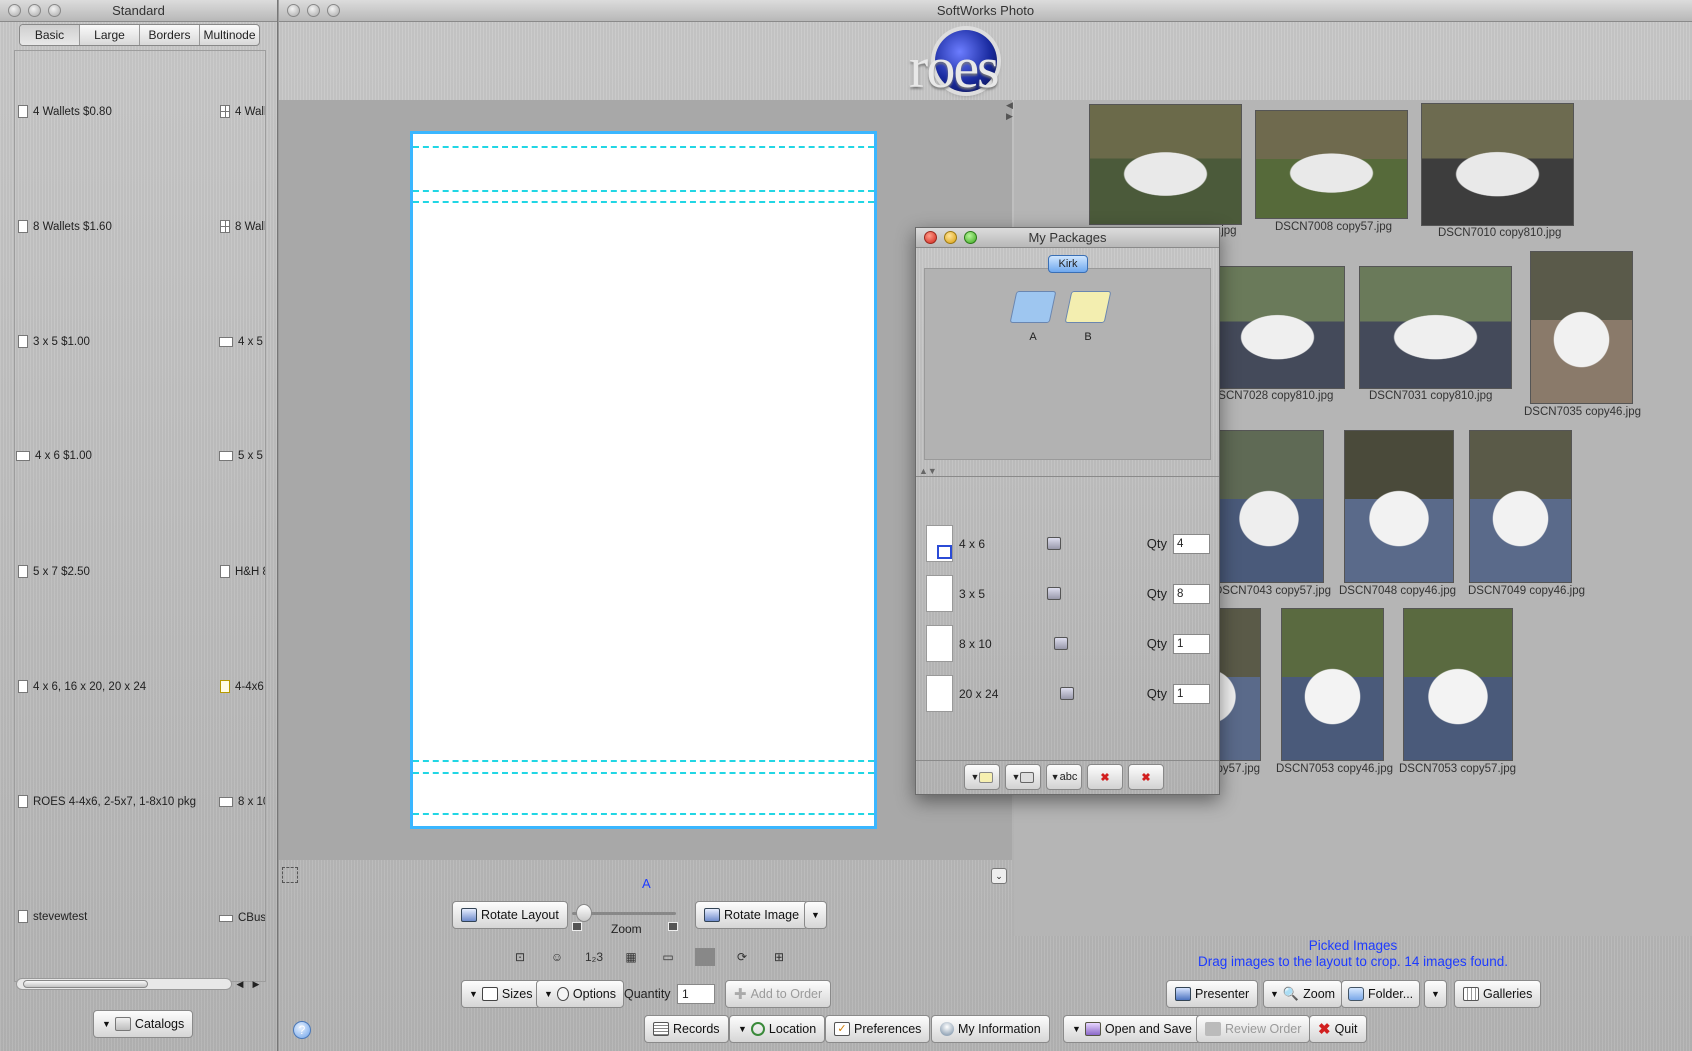 The width and height of the screenshot is (1692, 1051). What do you see at coordinates (110, 35) in the screenshot?
I see `tab-large: Large` at bounding box center [110, 35].